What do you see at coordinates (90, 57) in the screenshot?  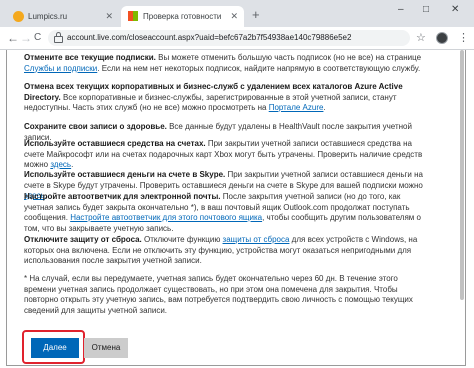 I see `item-title: Отмените все текущие подписки.` at bounding box center [90, 57].